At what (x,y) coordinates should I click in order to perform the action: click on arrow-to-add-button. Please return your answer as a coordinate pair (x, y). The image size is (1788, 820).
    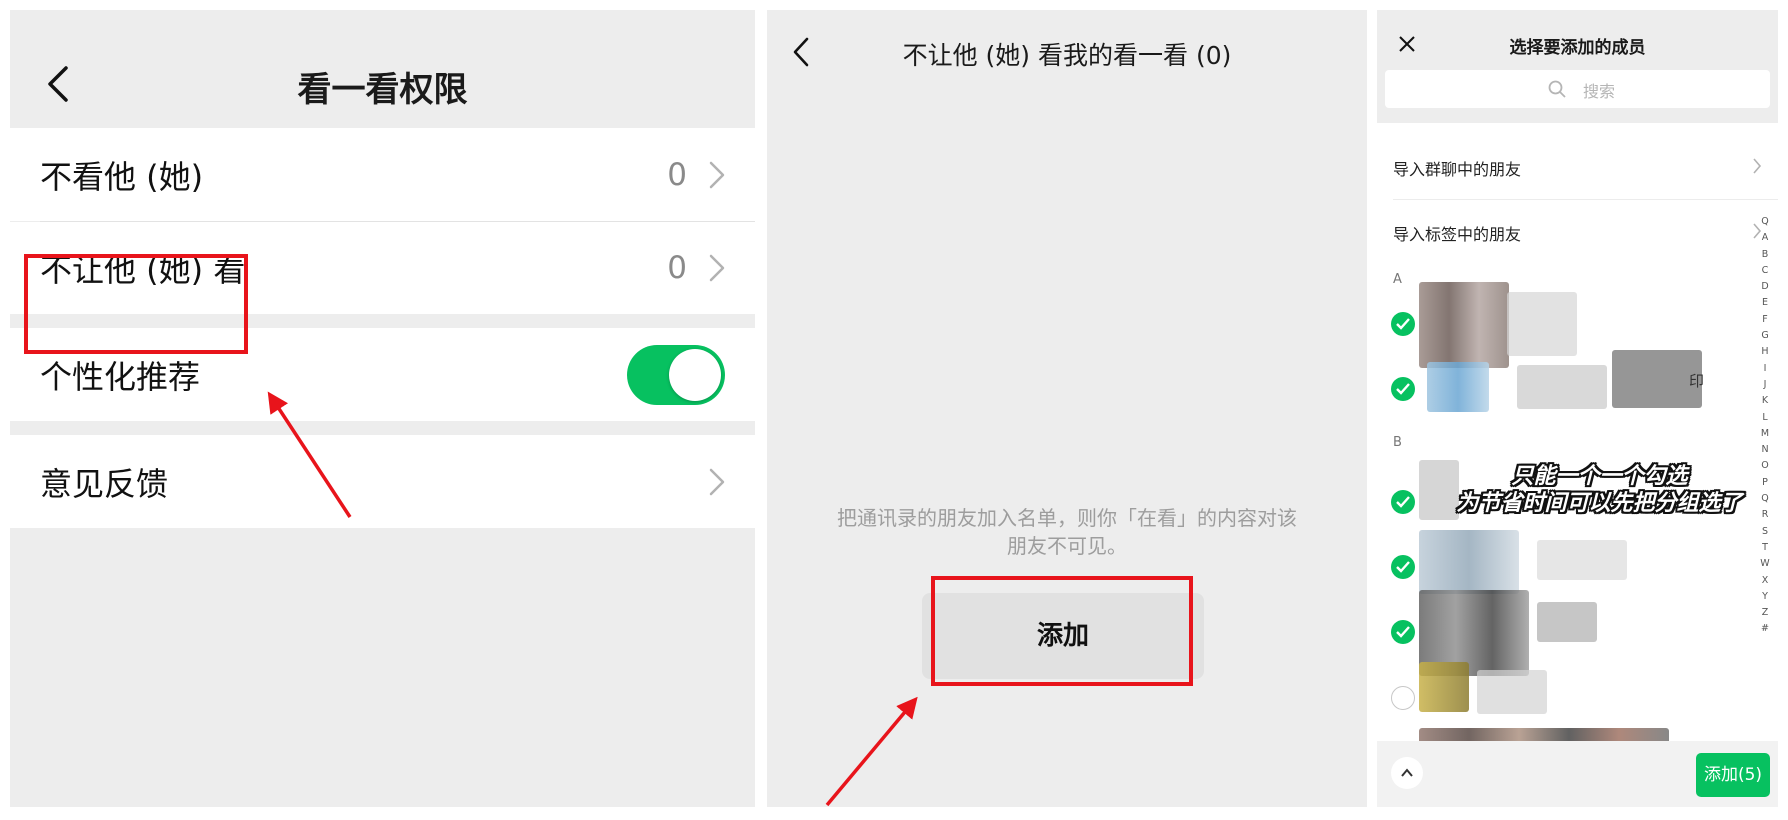
    Looking at the image, I should click on (871, 751).